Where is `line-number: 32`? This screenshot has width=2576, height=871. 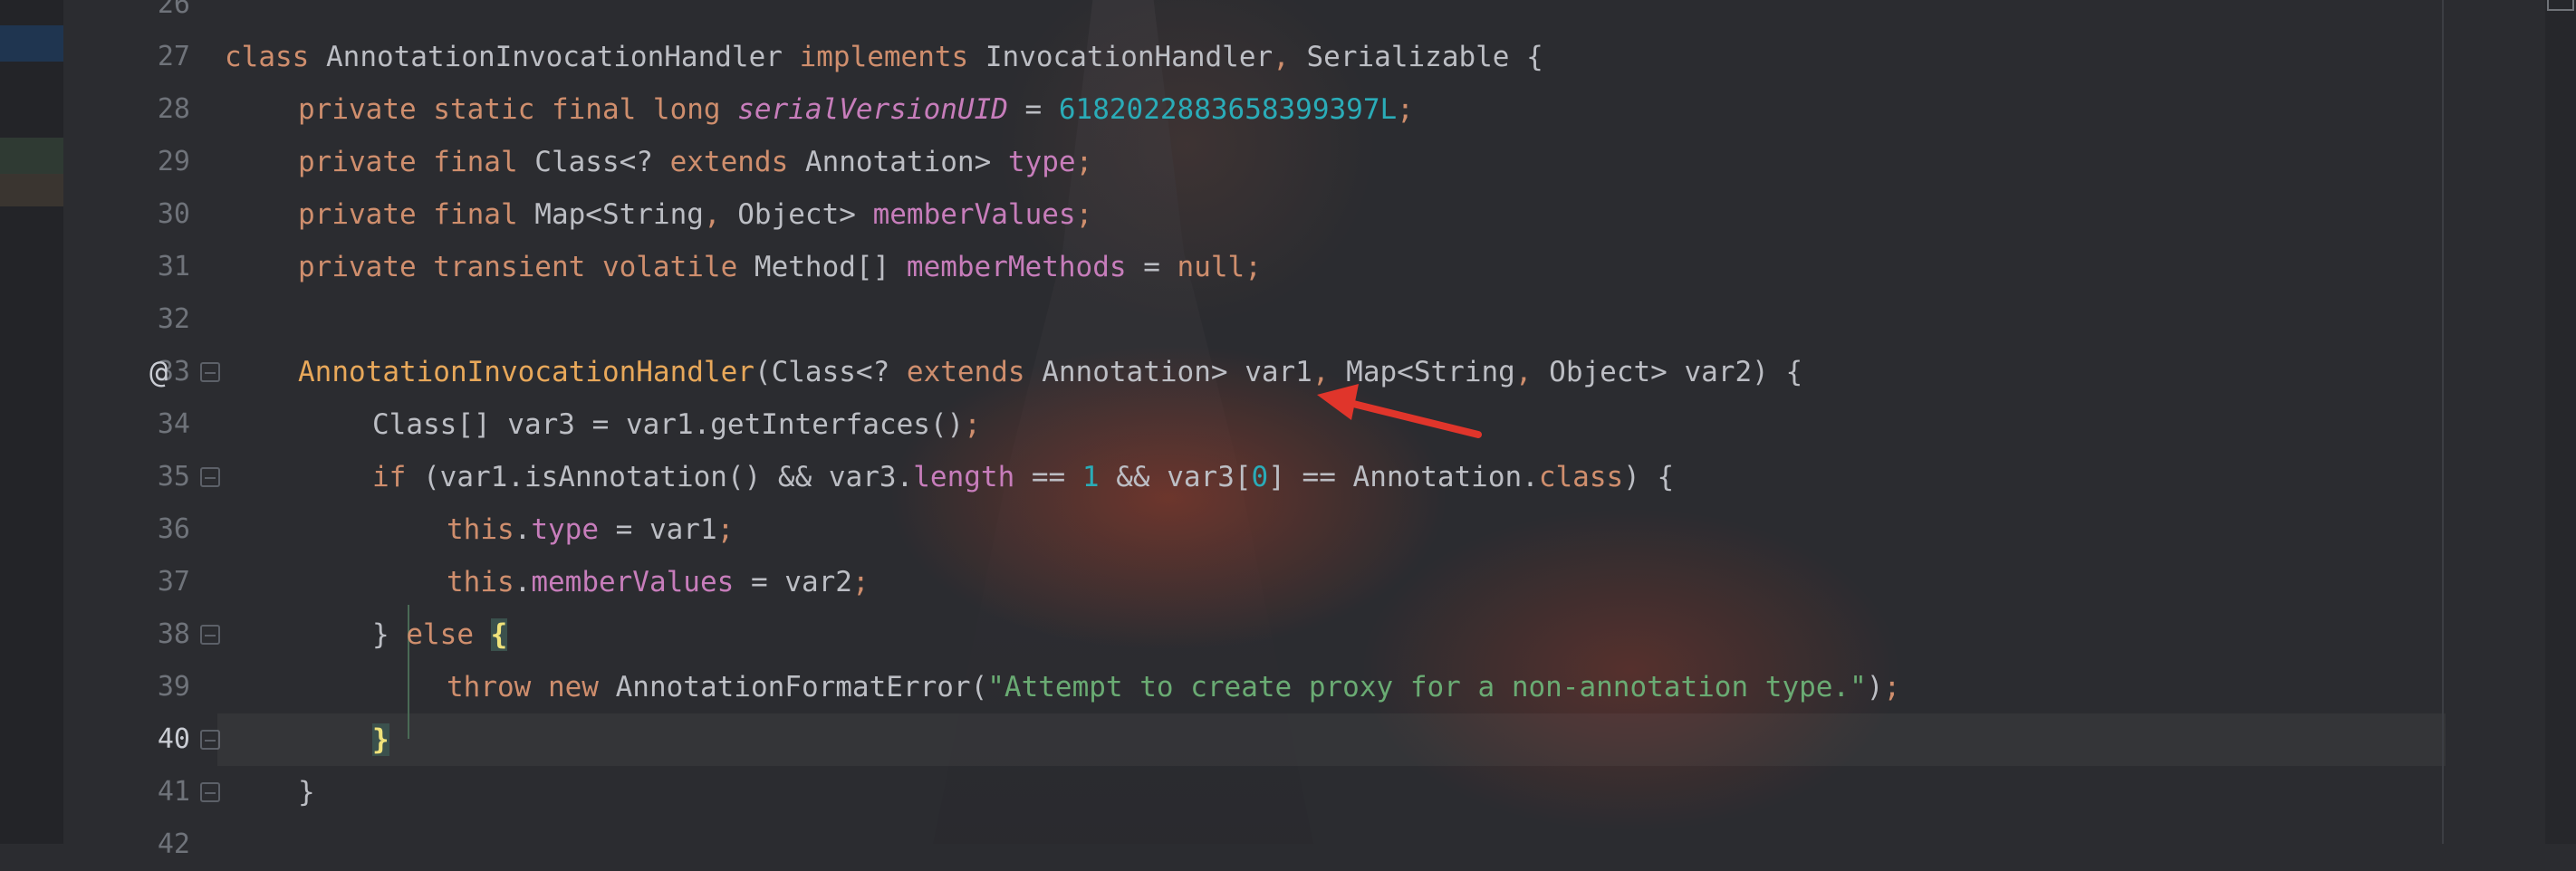
line-number: 32 is located at coordinates (173, 319).